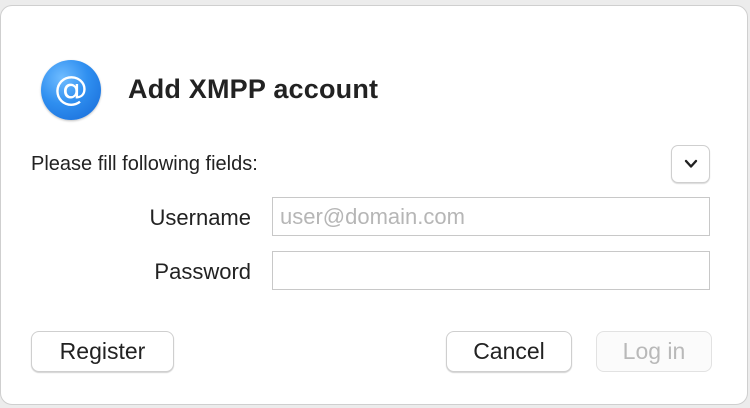 The width and height of the screenshot is (750, 408). I want to click on password-label: Password, so click(202, 271).